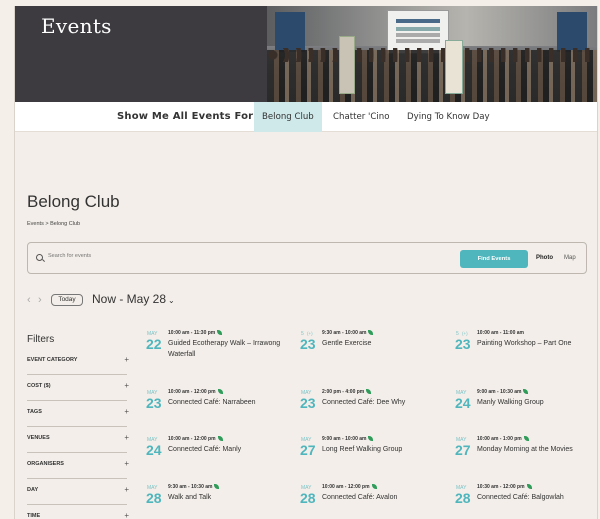 The image size is (600, 519). I want to click on page-title: Belong Club, so click(73, 201).